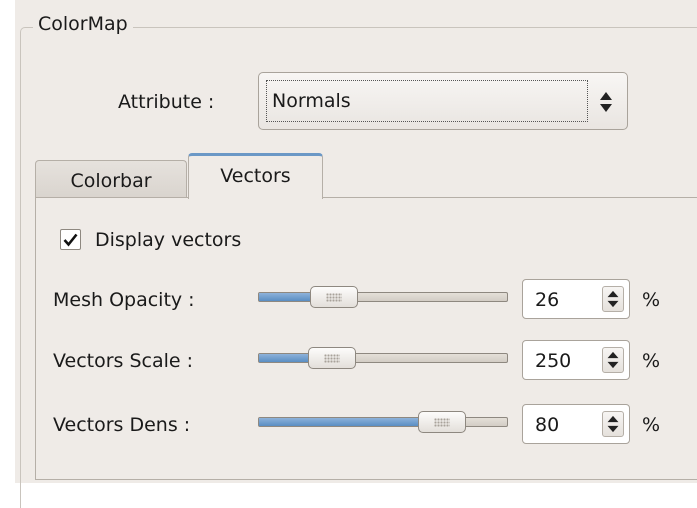  Describe the element at coordinates (576, 424) in the screenshot. I see `vectors-density-spinbox: 80` at that location.